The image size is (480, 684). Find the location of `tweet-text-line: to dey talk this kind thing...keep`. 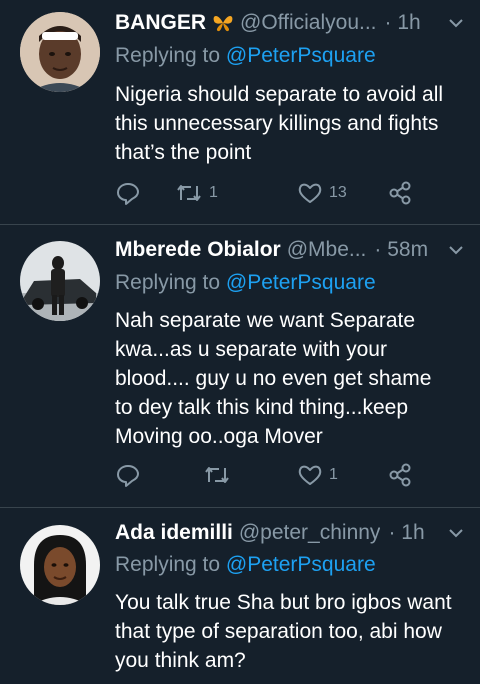

tweet-text-line: to dey talk this kind thing...keep is located at coordinates (262, 407).